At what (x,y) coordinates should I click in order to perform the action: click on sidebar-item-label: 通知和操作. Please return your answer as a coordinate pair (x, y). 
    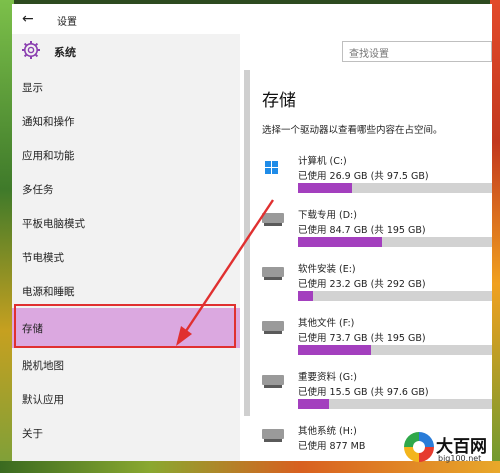
    Looking at the image, I should click on (48, 122).